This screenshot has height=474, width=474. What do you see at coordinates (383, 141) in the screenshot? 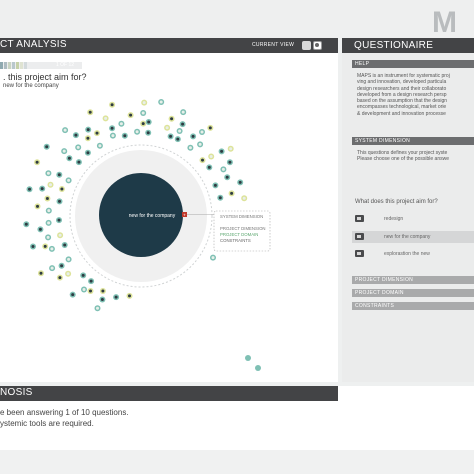
I see `system-heading: SYSTEM DIMENSION` at bounding box center [383, 141].